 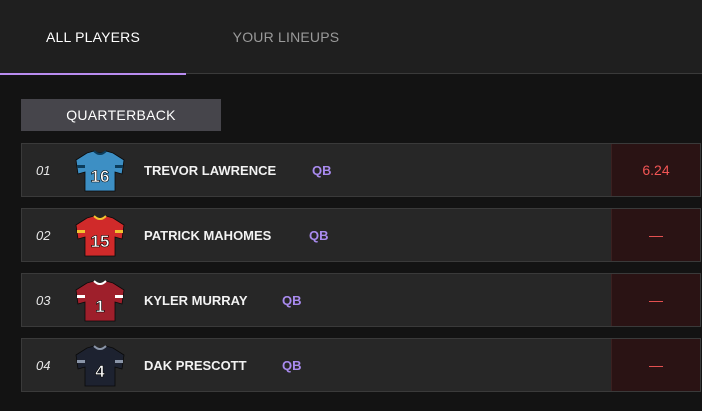 I want to click on player-rank: 04, so click(x=43, y=365).